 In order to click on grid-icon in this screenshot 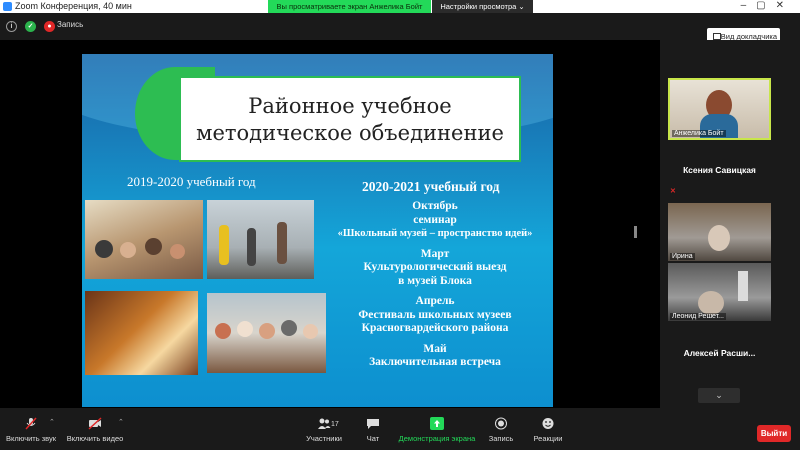, I will do `click(717, 36)`.